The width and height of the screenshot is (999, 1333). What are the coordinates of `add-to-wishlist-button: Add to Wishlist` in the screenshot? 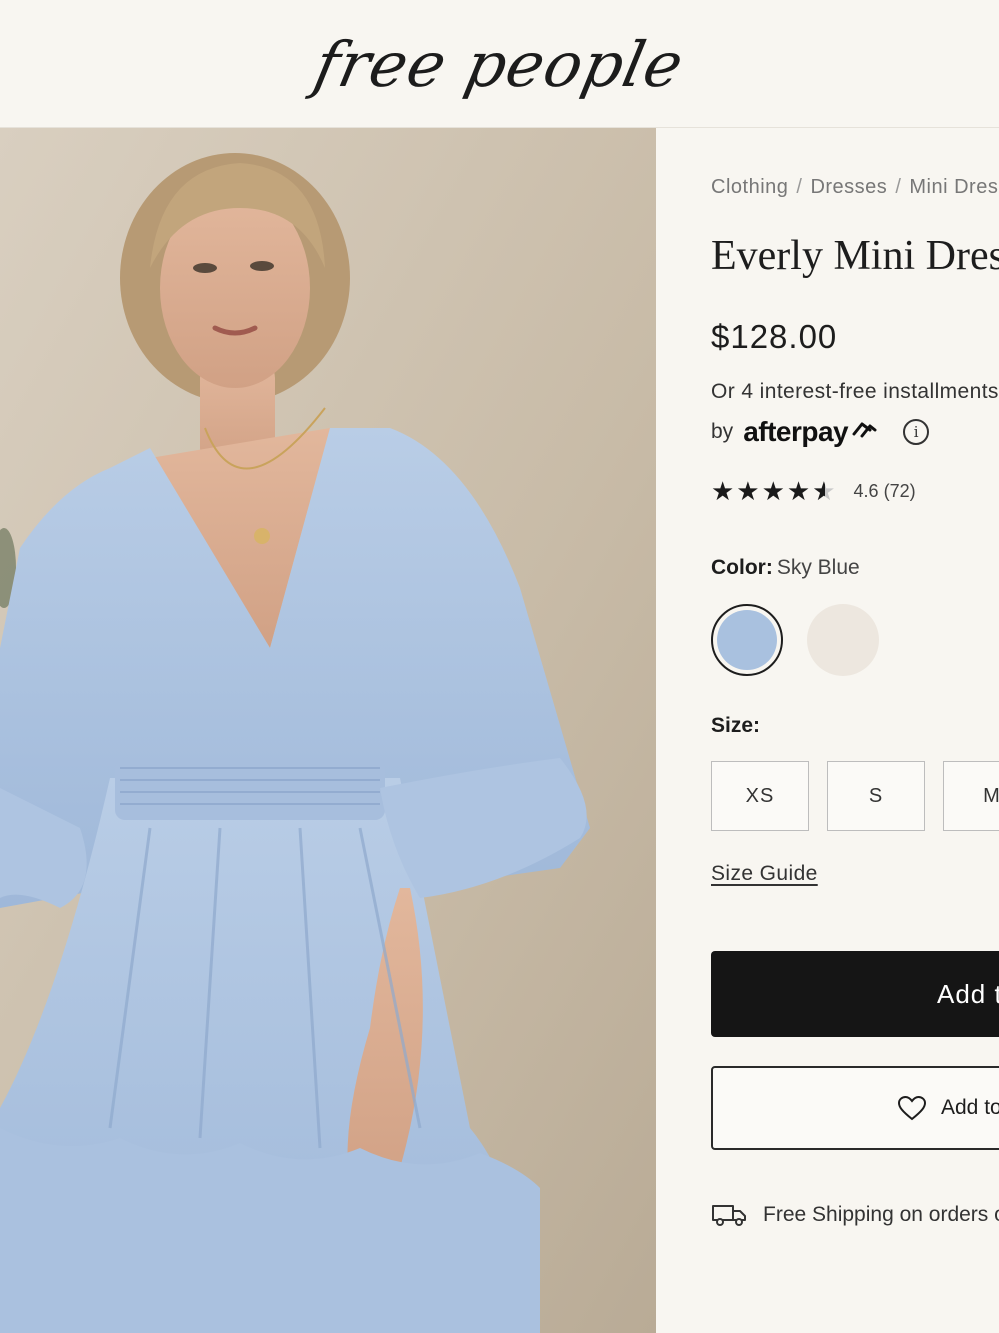 It's located at (855, 1108).